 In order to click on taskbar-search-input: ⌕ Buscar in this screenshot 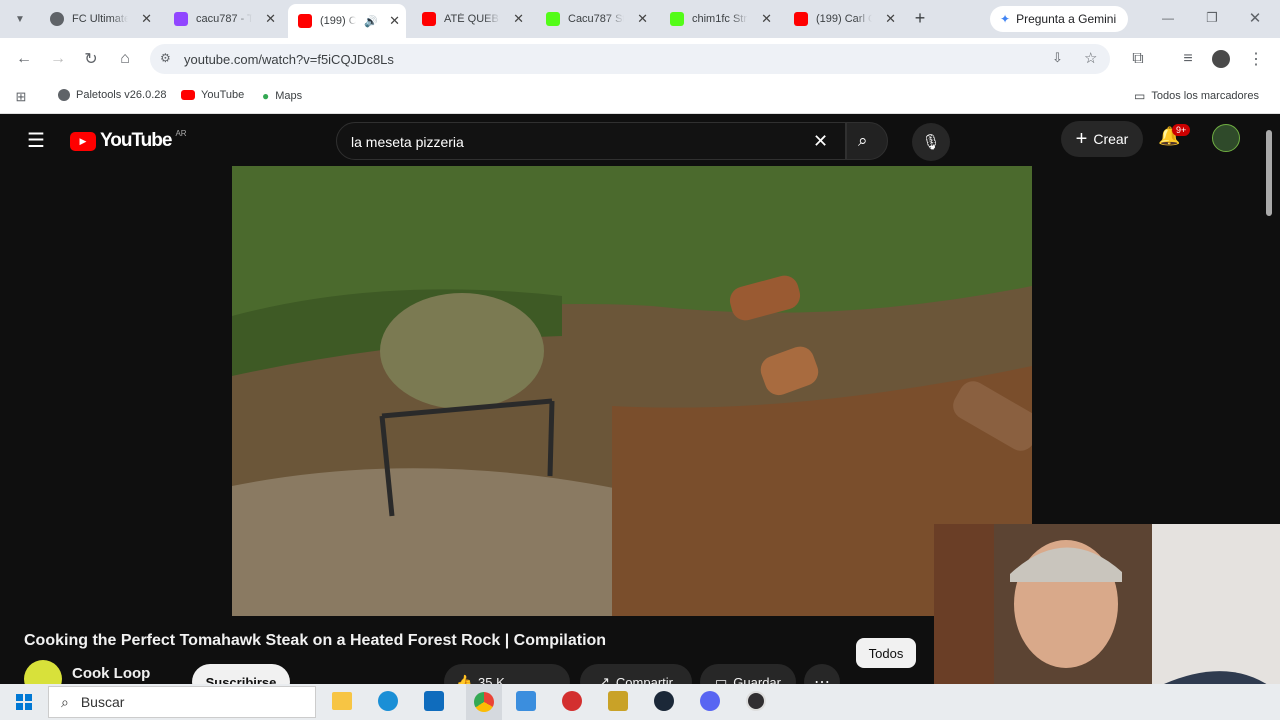, I will do `click(182, 702)`.